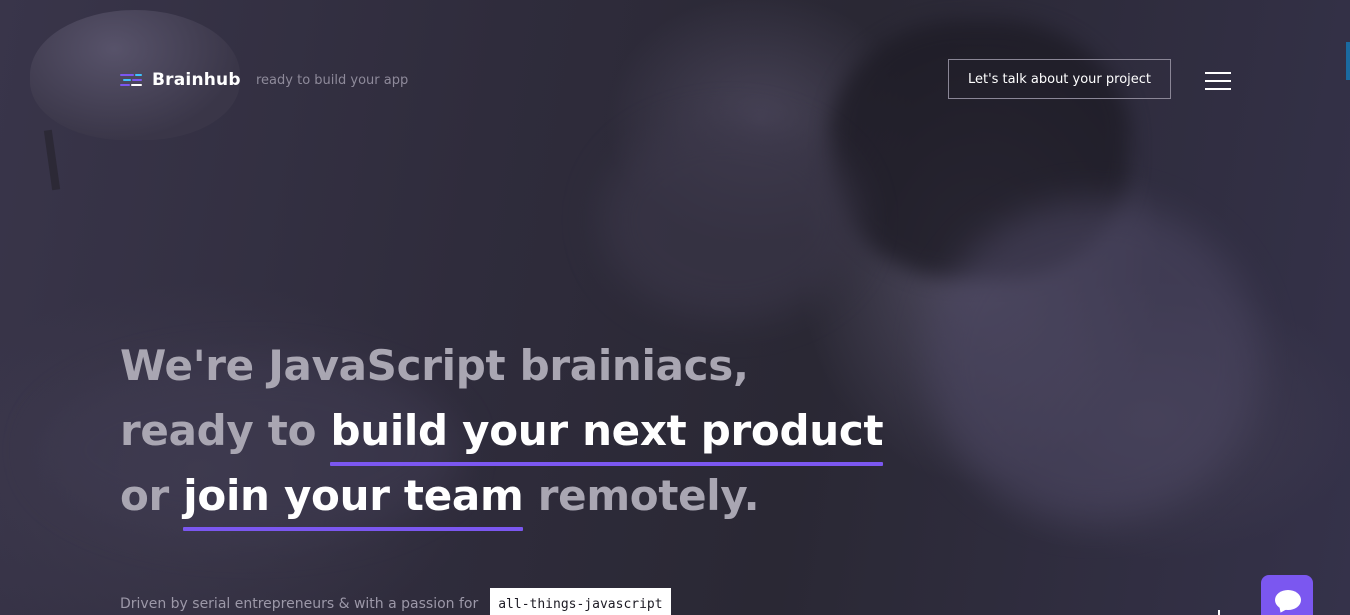  I want to click on hero-line-2: ready to build your next product, so click(502, 432).